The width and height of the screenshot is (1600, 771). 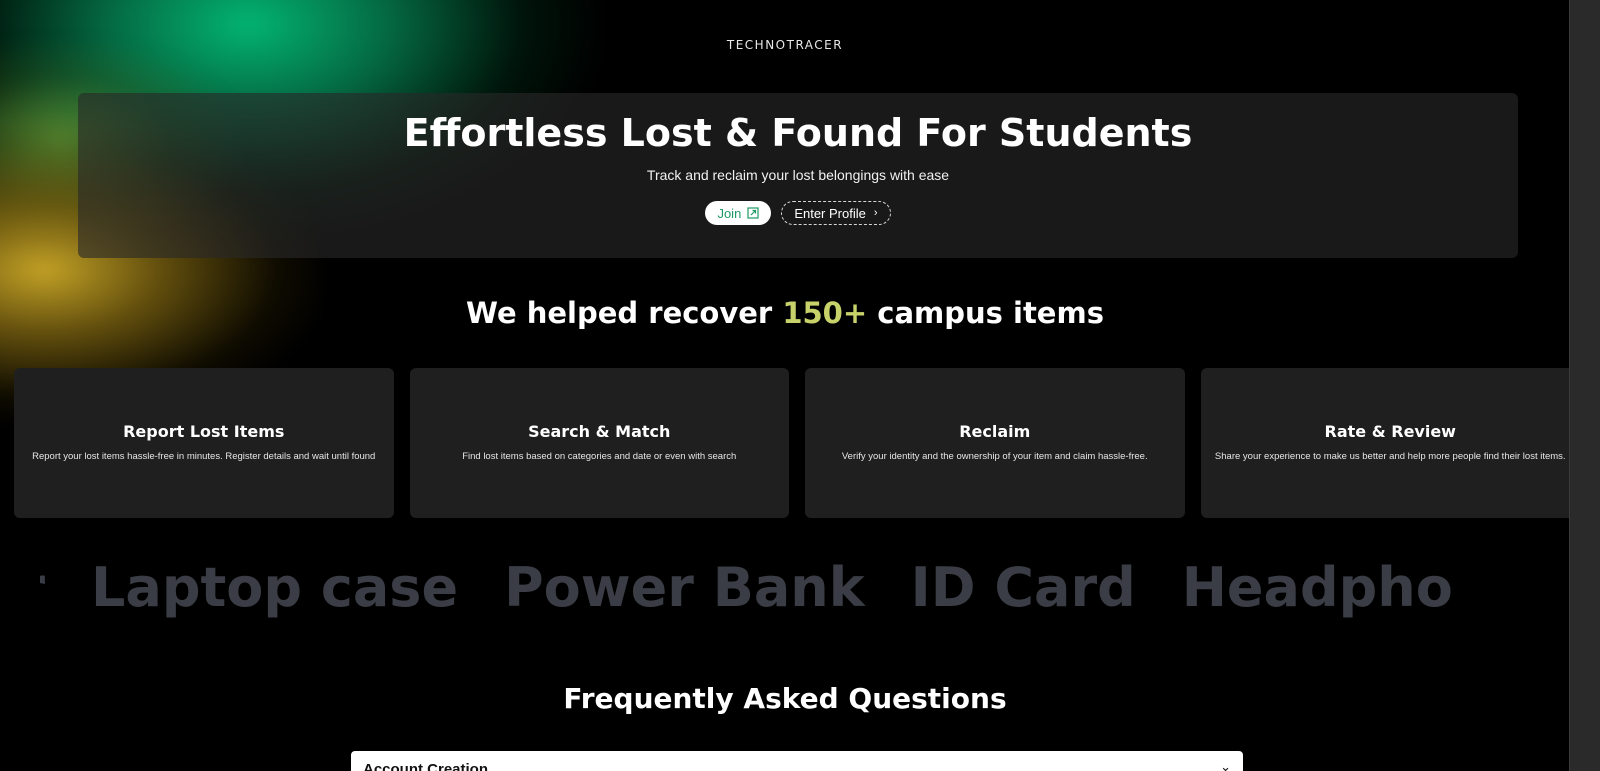 I want to click on marquee-item: arger, so click(x=42, y=588).